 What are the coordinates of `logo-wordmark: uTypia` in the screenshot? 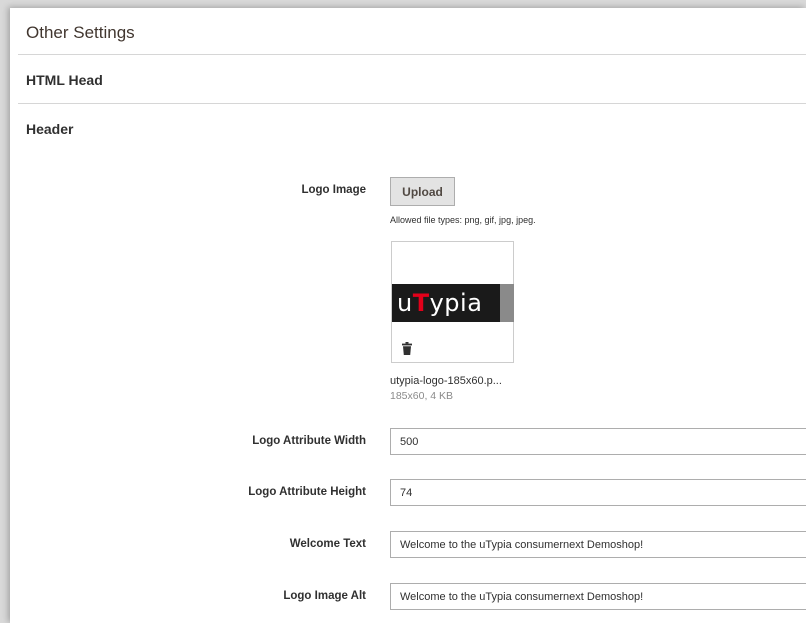 It's located at (440, 303).